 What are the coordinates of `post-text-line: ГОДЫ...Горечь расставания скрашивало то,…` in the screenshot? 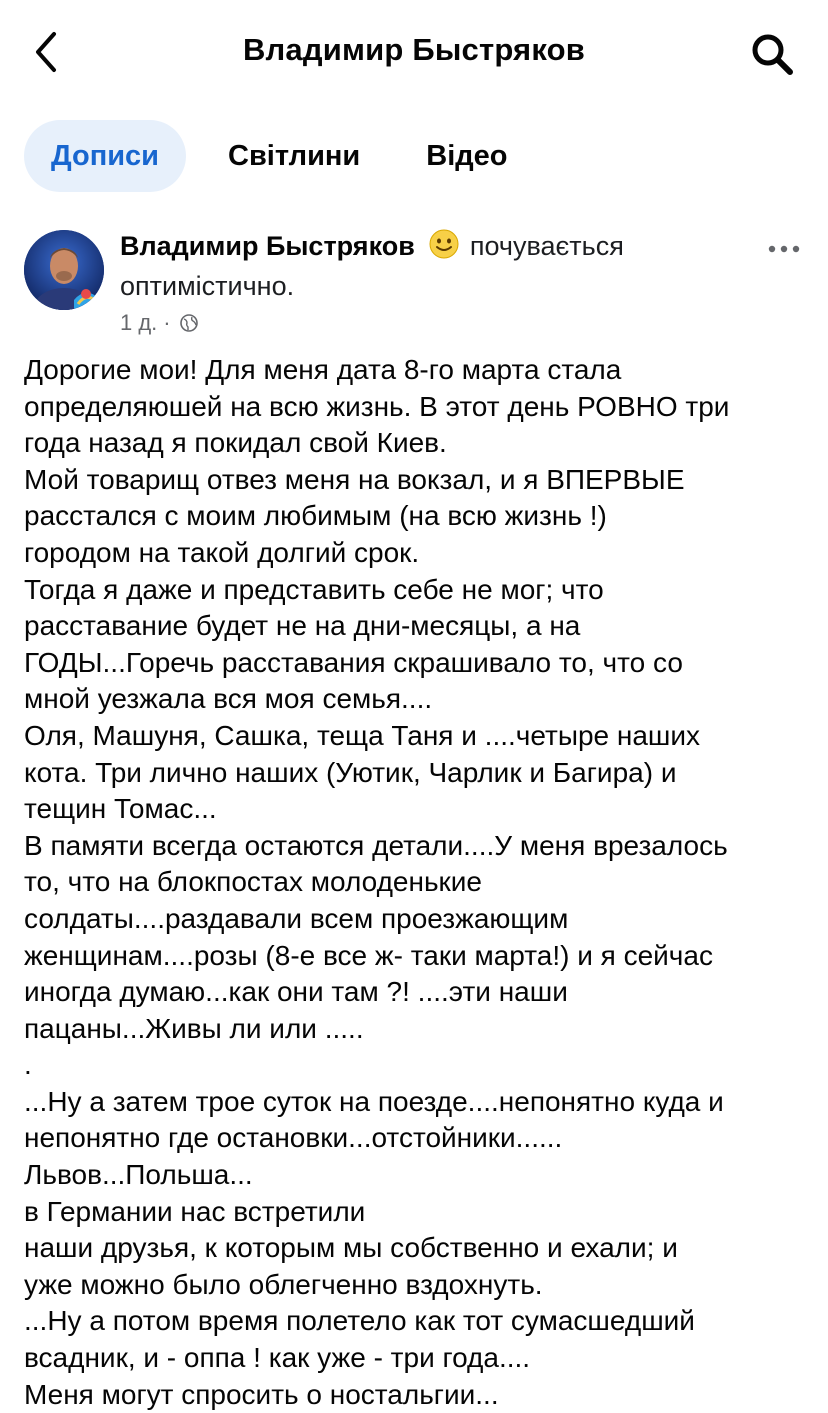 It's located at (353, 662).